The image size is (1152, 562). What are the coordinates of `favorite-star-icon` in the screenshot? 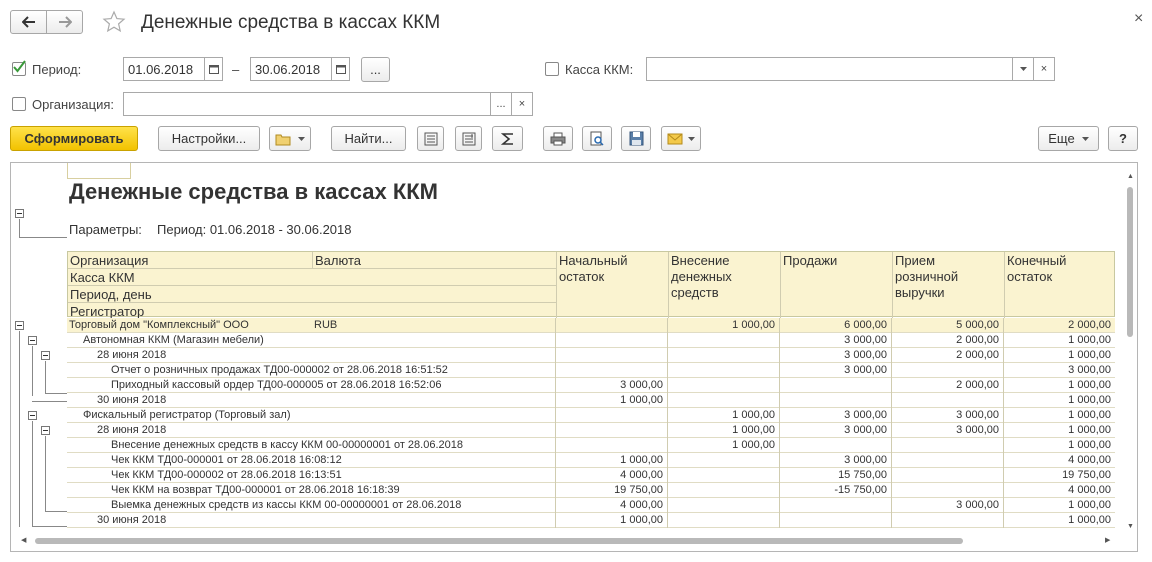 It's located at (114, 22).